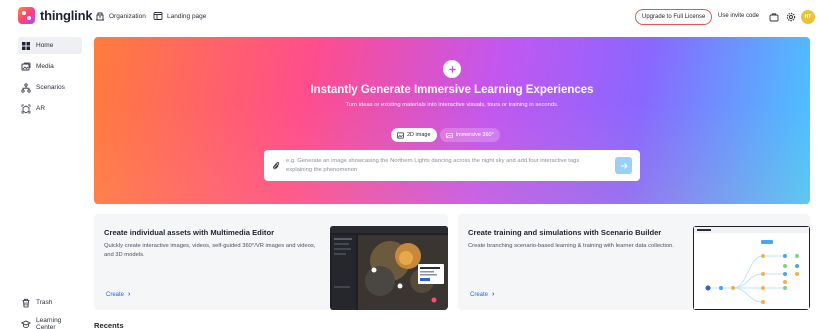 The image size is (819, 329). Describe the element at coordinates (109, 325) in the screenshot. I see `recents-heading: Recents` at that location.